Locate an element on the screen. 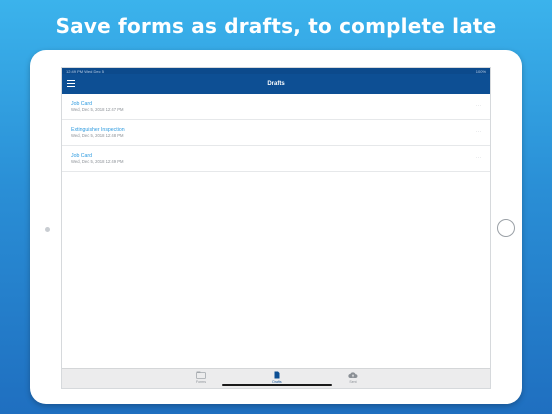 This screenshot has width=552, height=414. marketing-headline: Save forms as drafts, to complete late is located at coordinates (276, 26).